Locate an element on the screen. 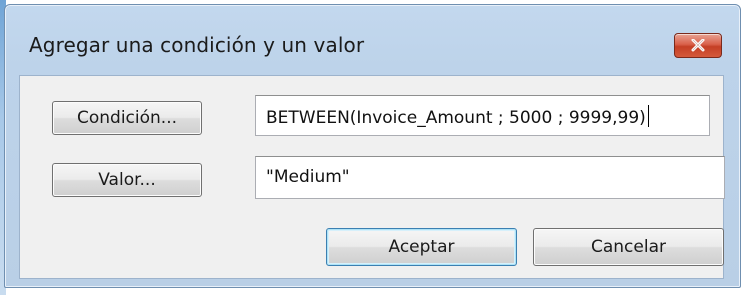  text-caret is located at coordinates (648, 116).